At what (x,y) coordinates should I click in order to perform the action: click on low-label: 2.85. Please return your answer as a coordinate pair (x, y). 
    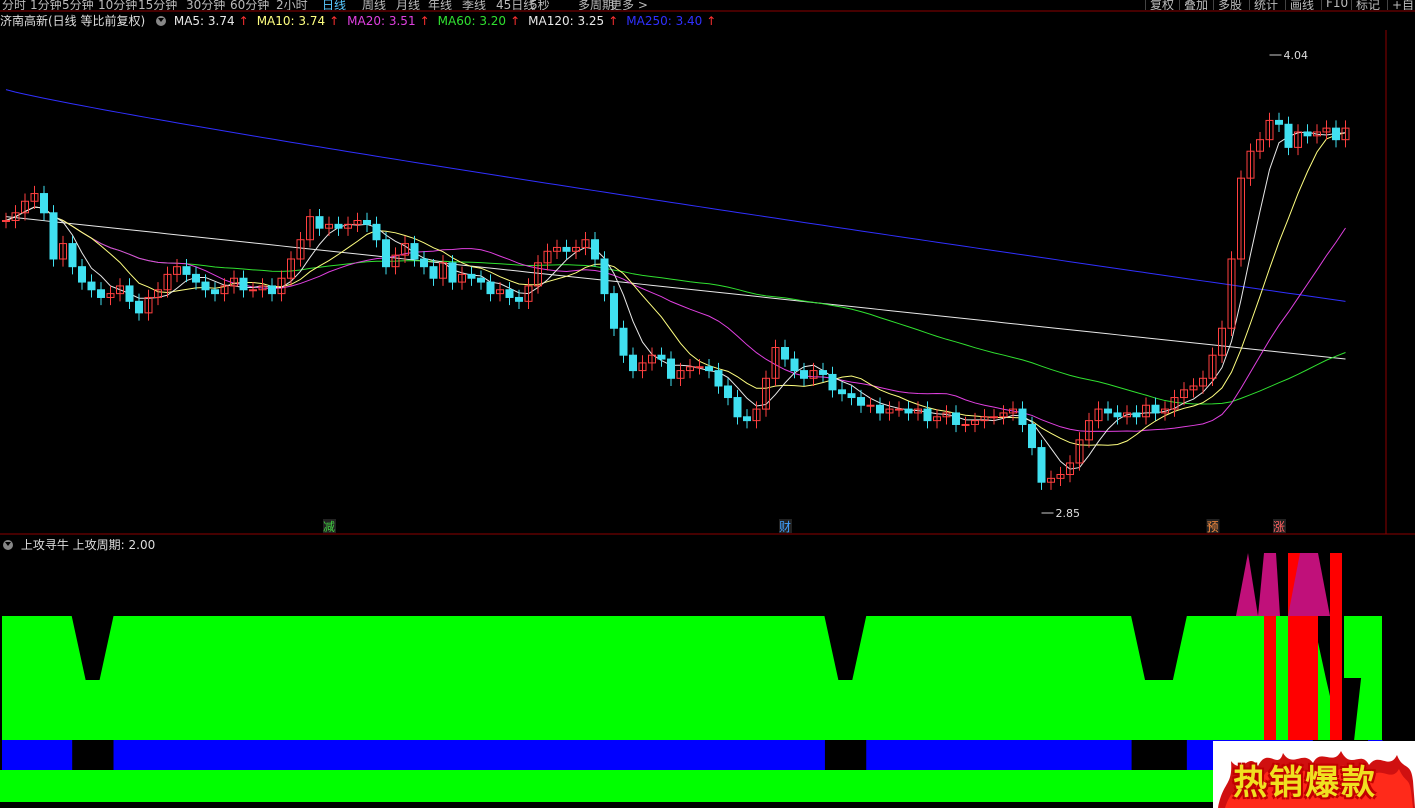
    Looking at the image, I should click on (1068, 513).